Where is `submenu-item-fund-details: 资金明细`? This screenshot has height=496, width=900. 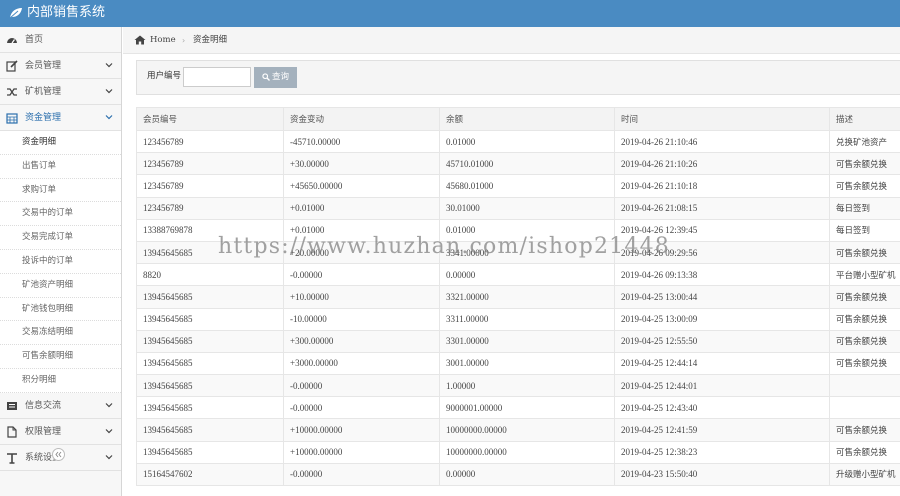
submenu-item-fund-details: 资金明细 is located at coordinates (60, 143).